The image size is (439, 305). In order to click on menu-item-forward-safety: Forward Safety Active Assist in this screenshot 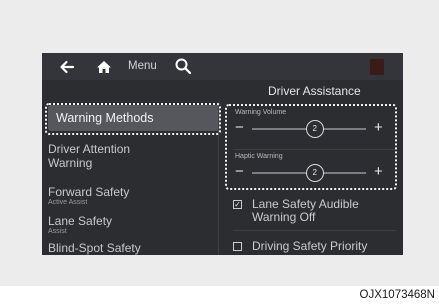, I will do `click(134, 196)`.